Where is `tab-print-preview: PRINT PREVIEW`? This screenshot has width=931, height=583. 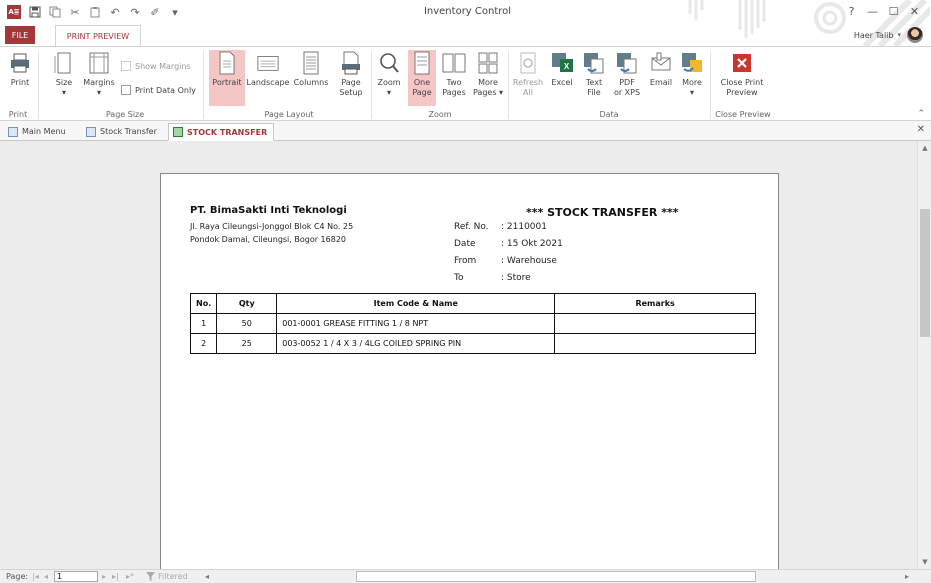
tab-print-preview: PRINT PREVIEW is located at coordinates (98, 35).